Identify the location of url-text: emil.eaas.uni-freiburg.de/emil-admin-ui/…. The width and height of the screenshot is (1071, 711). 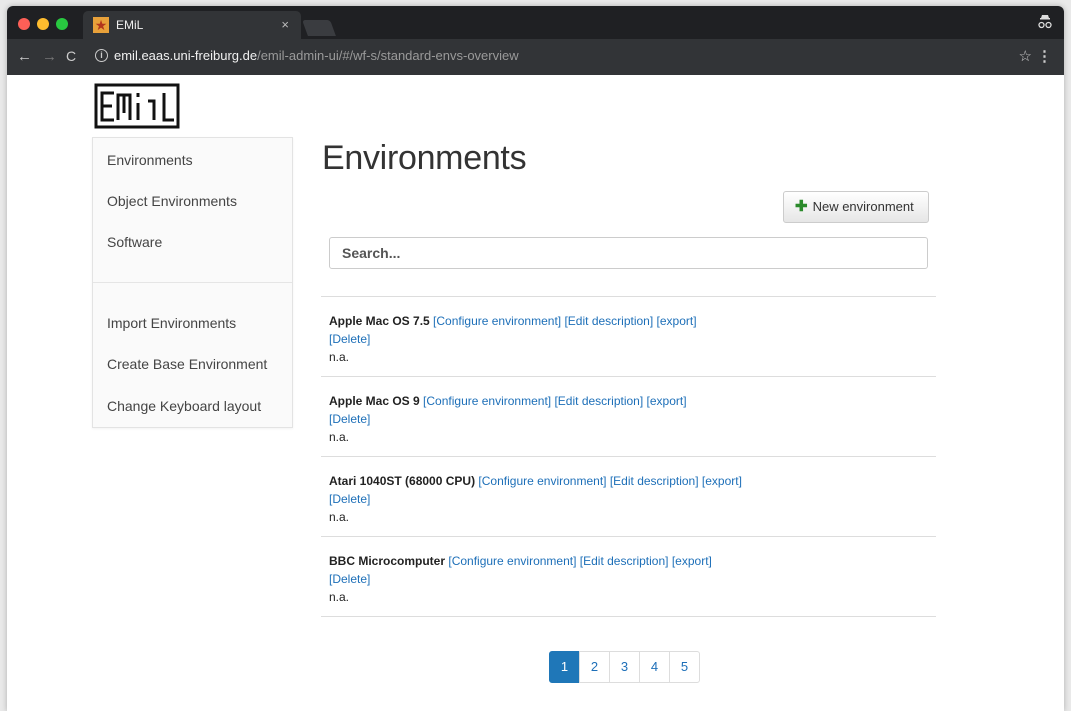
(316, 55).